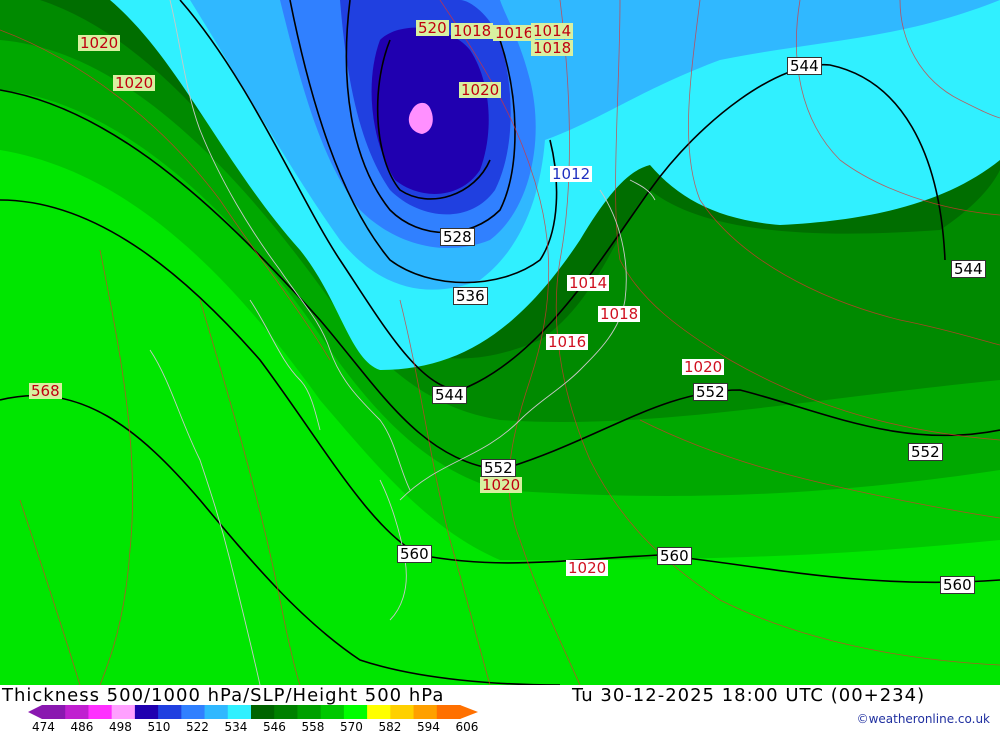 The image size is (1000, 734). Describe the element at coordinates (82, 727) in the screenshot. I see `legend-tick-label: 486` at that location.